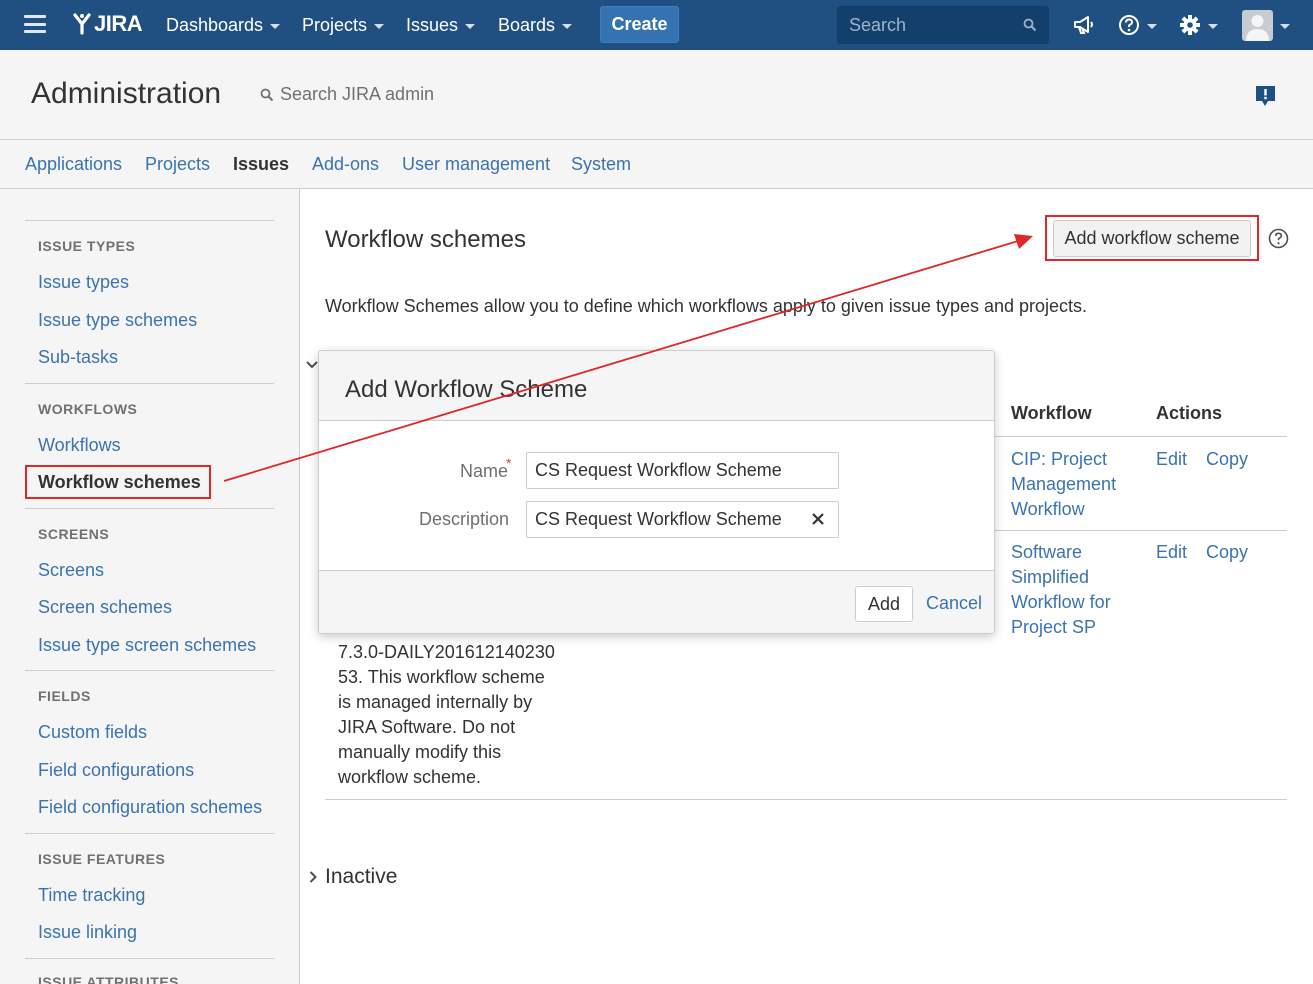 The width and height of the screenshot is (1313, 984). I want to click on tab-system: System, so click(601, 164).